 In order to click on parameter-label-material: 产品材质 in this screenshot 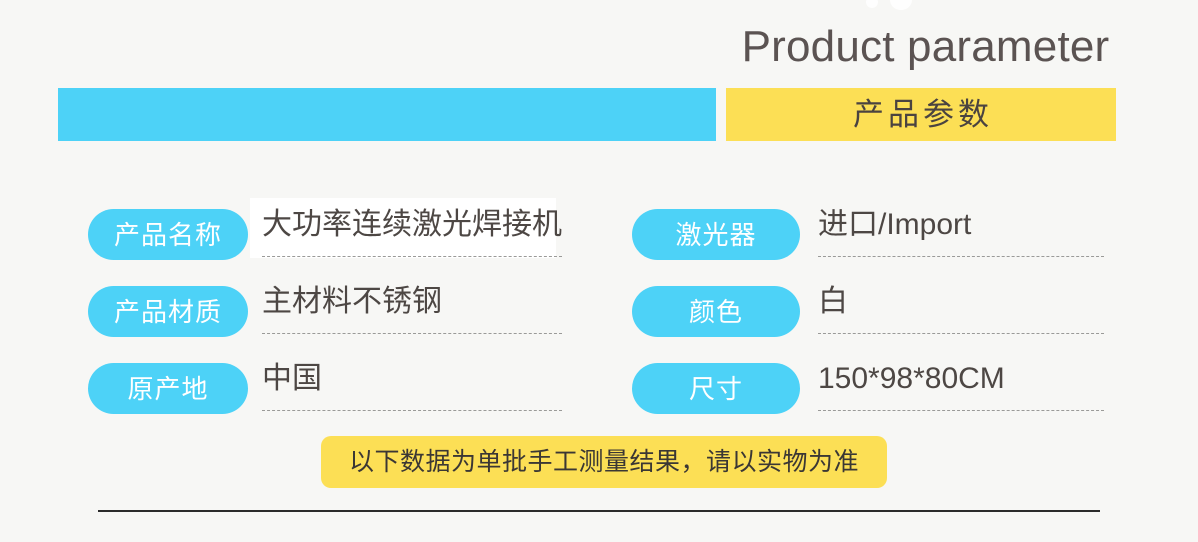, I will do `click(168, 311)`.